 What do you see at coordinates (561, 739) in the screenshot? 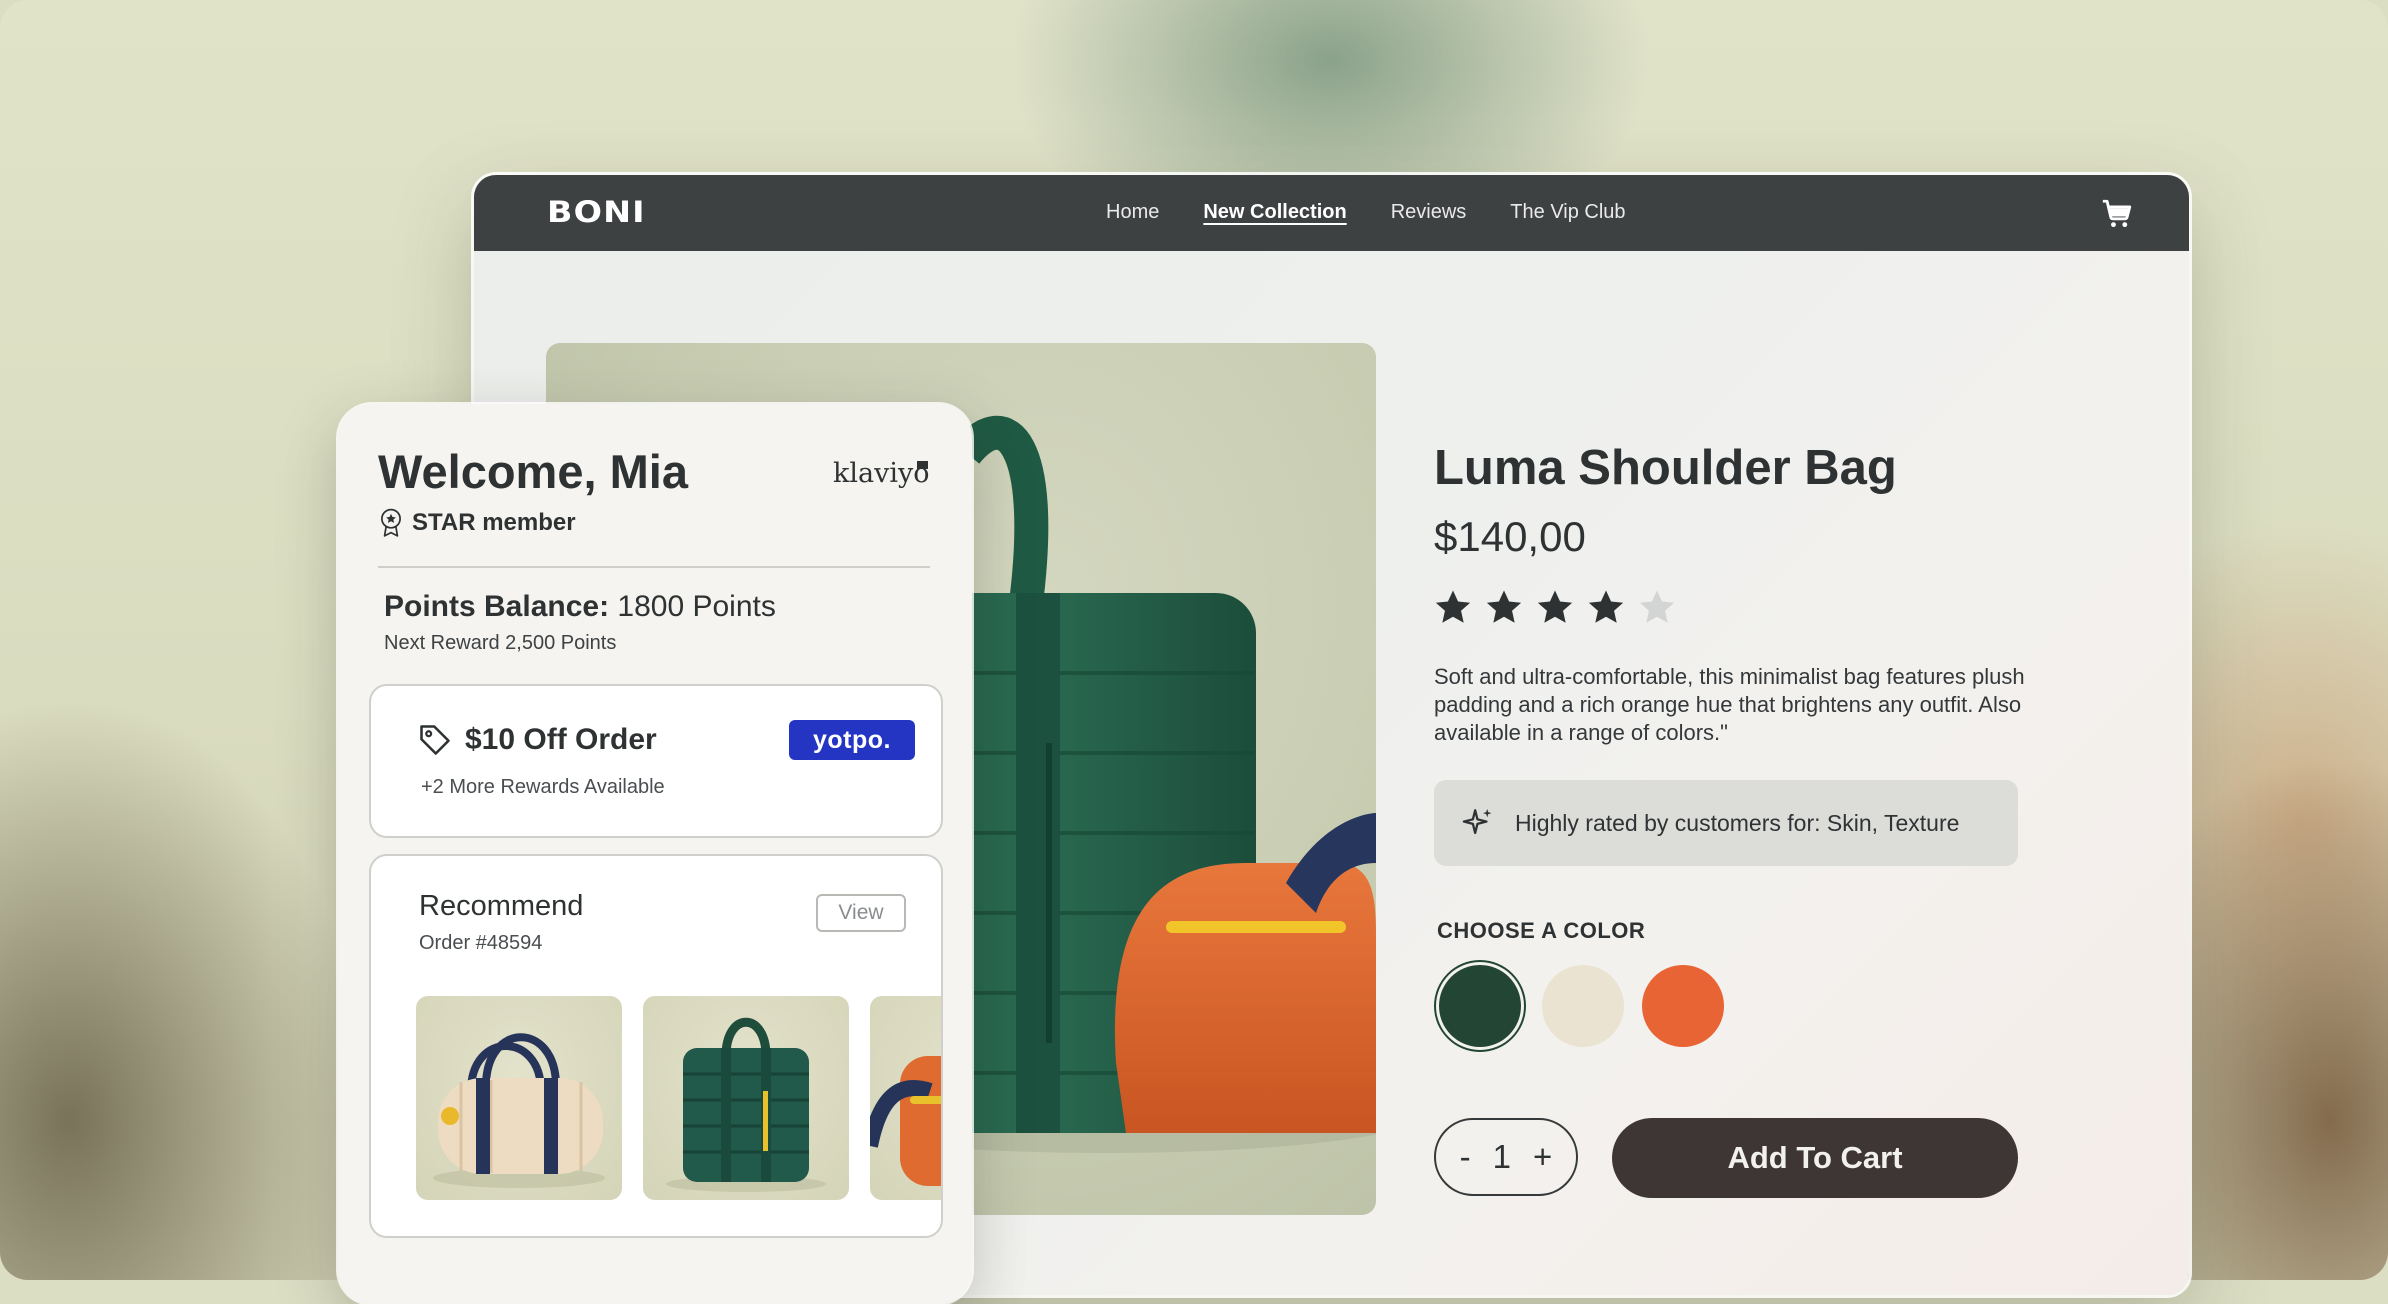
I see `offer-label: $10 Off Order` at bounding box center [561, 739].